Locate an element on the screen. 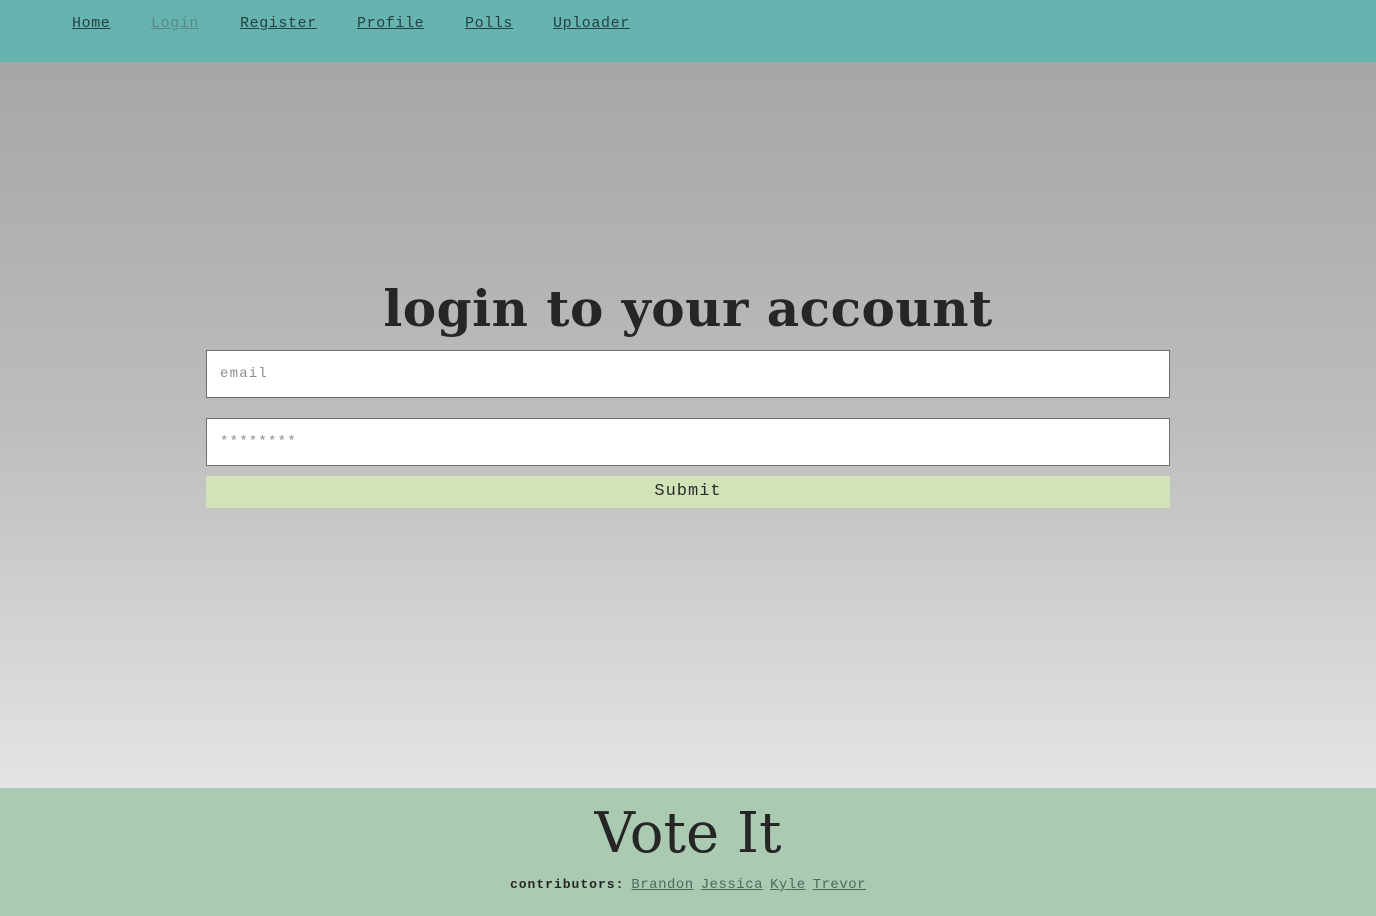  nav-link-home: Home is located at coordinates (91, 23).